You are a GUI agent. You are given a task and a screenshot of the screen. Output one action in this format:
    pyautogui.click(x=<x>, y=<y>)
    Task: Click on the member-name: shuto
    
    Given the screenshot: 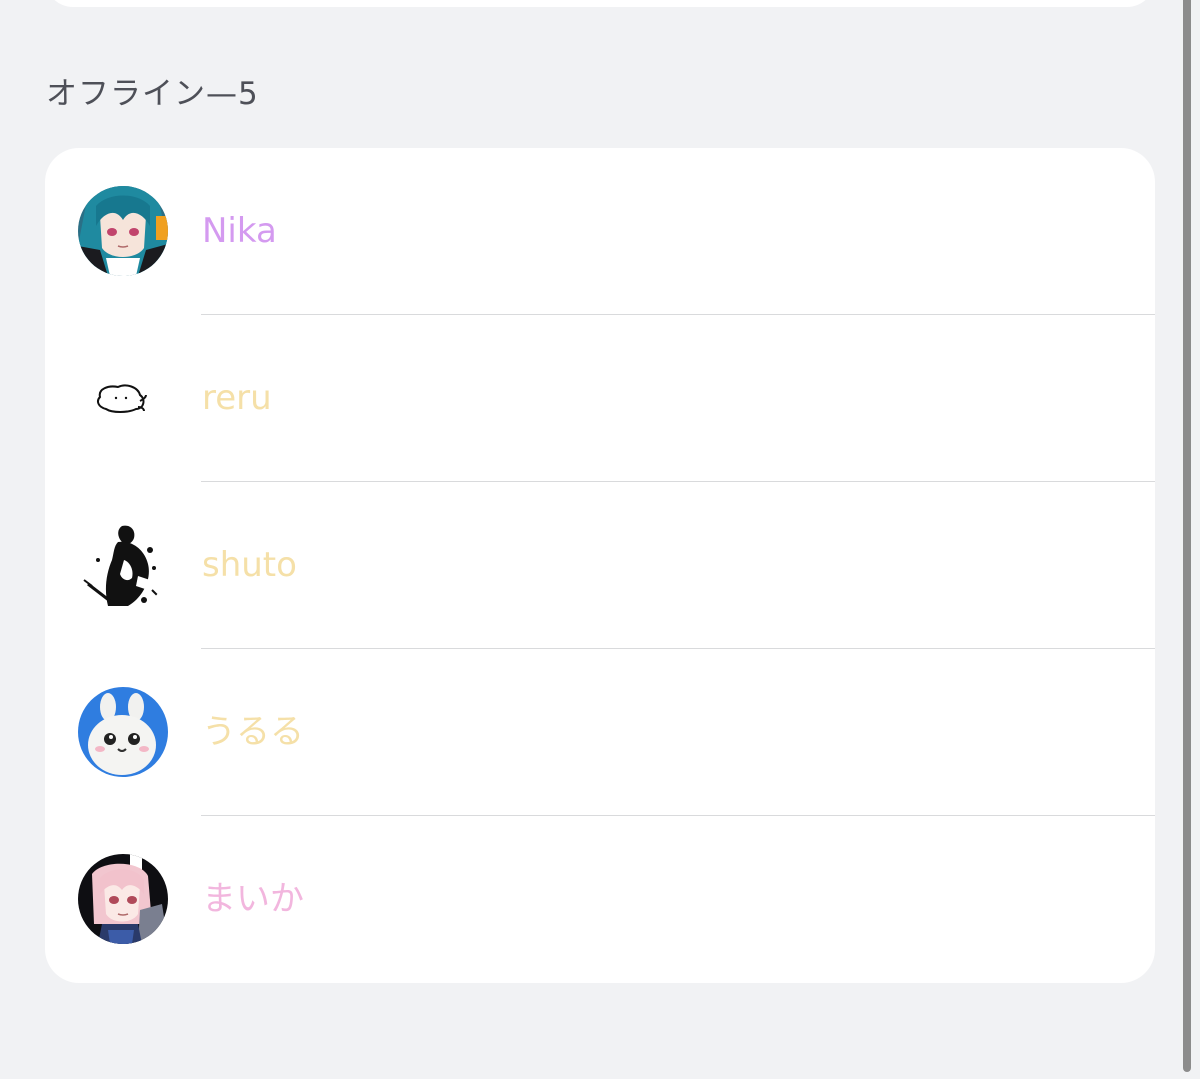 What is the action you would take?
    pyautogui.click(x=249, y=565)
    